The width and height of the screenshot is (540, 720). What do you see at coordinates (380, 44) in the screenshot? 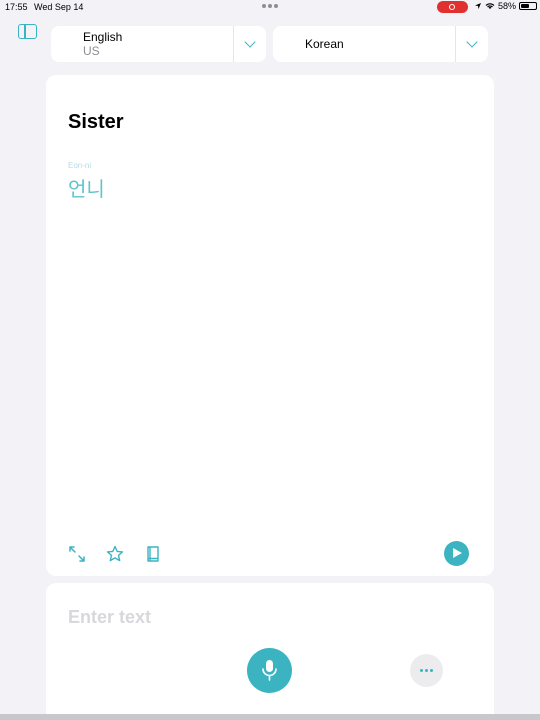
I see `target-language-selector: Korean` at bounding box center [380, 44].